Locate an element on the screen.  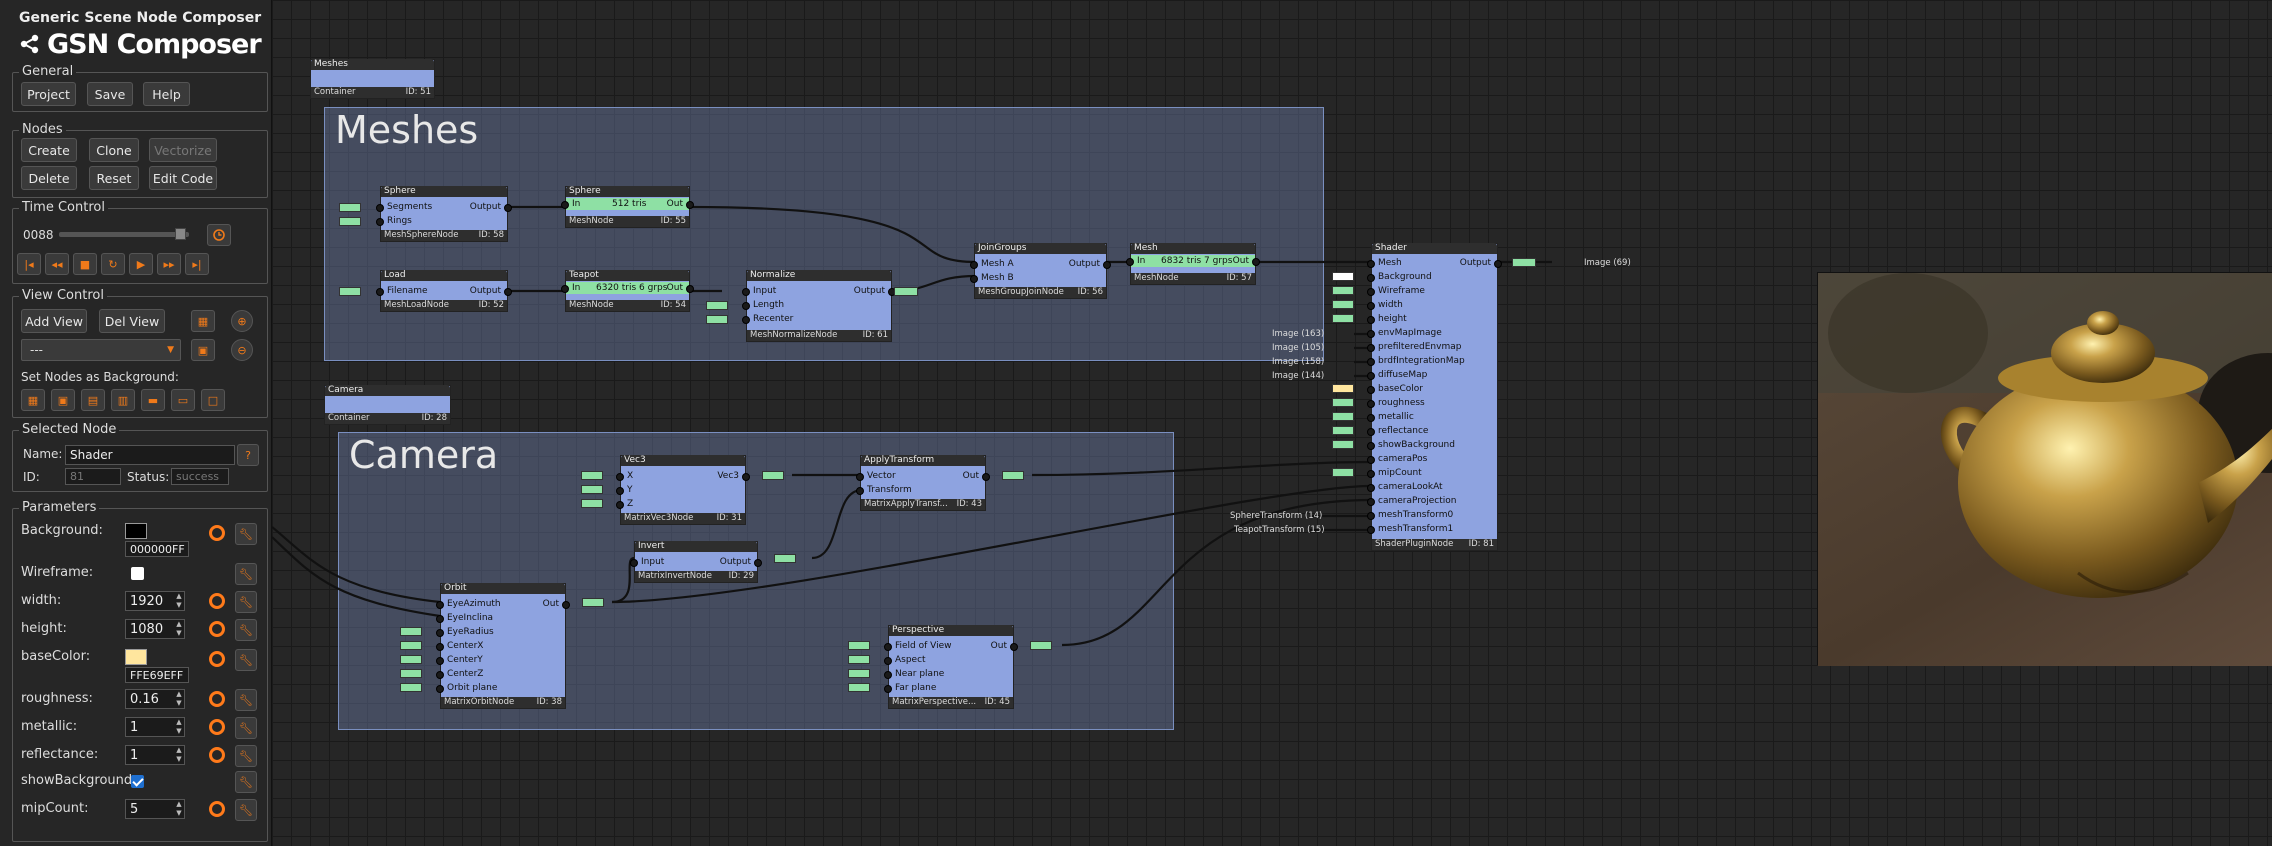
length-value-chip is located at coordinates (717, 305).